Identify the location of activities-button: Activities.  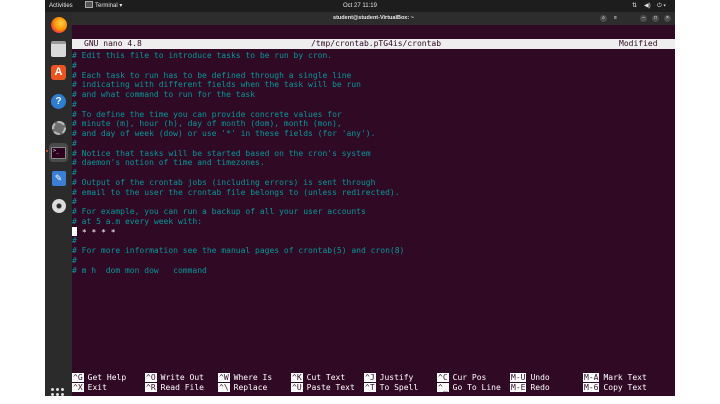
(61, 6).